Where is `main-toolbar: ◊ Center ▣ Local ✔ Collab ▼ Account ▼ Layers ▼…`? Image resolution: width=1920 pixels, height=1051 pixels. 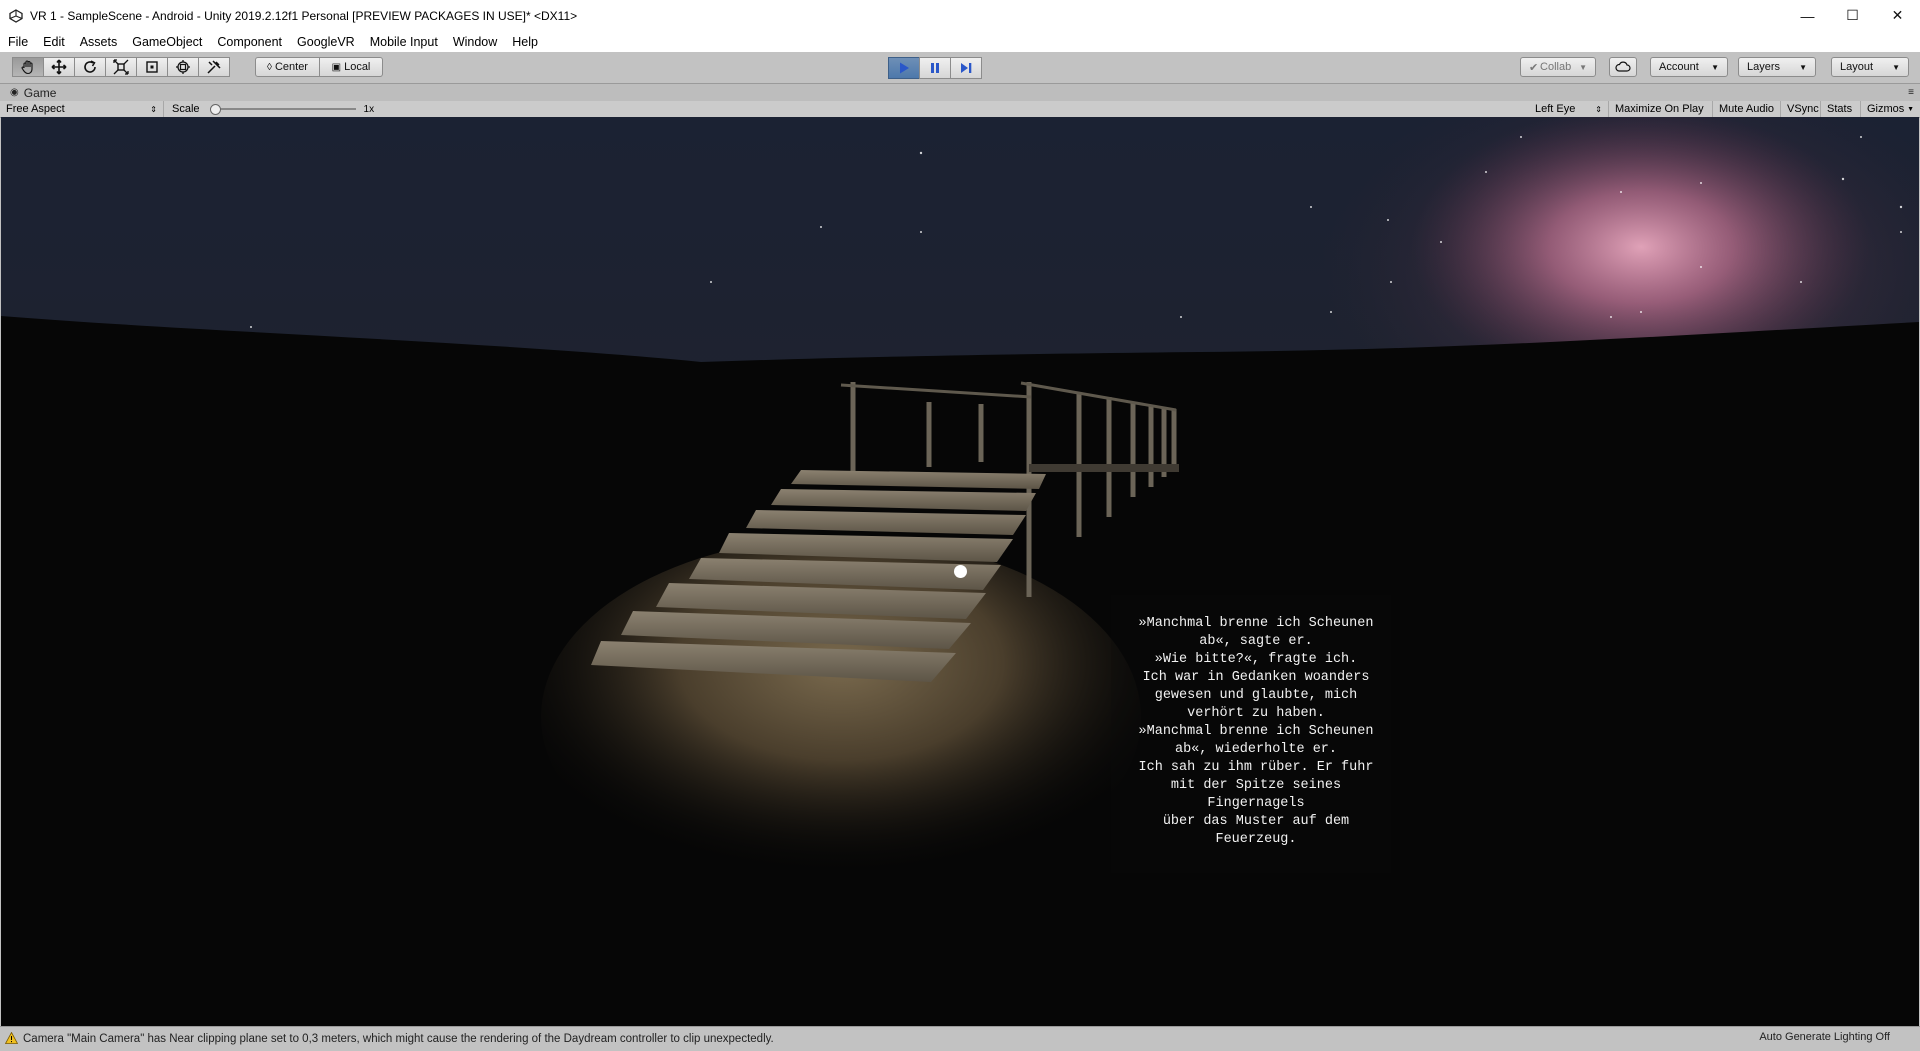
main-toolbar: ◊ Center ▣ Local ✔ Collab ▼ Account ▼ Layers ▼… is located at coordinates (960, 68).